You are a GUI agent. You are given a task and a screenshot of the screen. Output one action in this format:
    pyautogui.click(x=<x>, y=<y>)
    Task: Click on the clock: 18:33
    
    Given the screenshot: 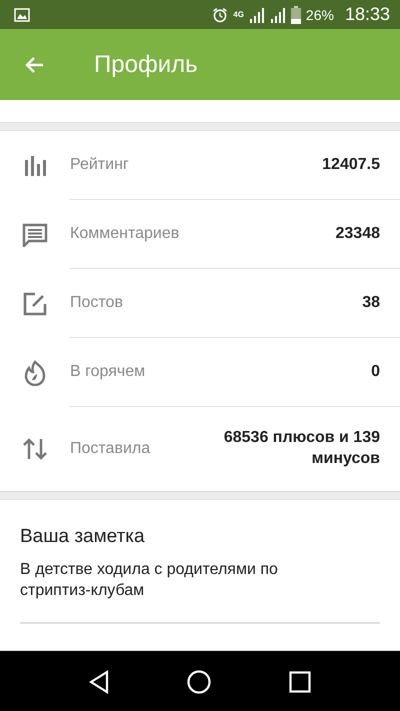 What is the action you would take?
    pyautogui.click(x=367, y=14)
    